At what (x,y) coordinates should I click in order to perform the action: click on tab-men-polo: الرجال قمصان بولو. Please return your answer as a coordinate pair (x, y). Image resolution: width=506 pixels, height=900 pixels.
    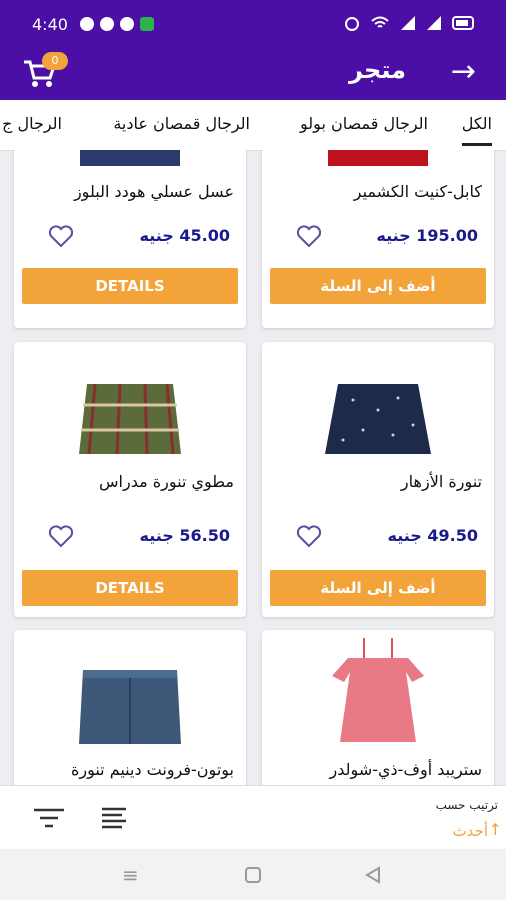
    Looking at the image, I should click on (364, 123).